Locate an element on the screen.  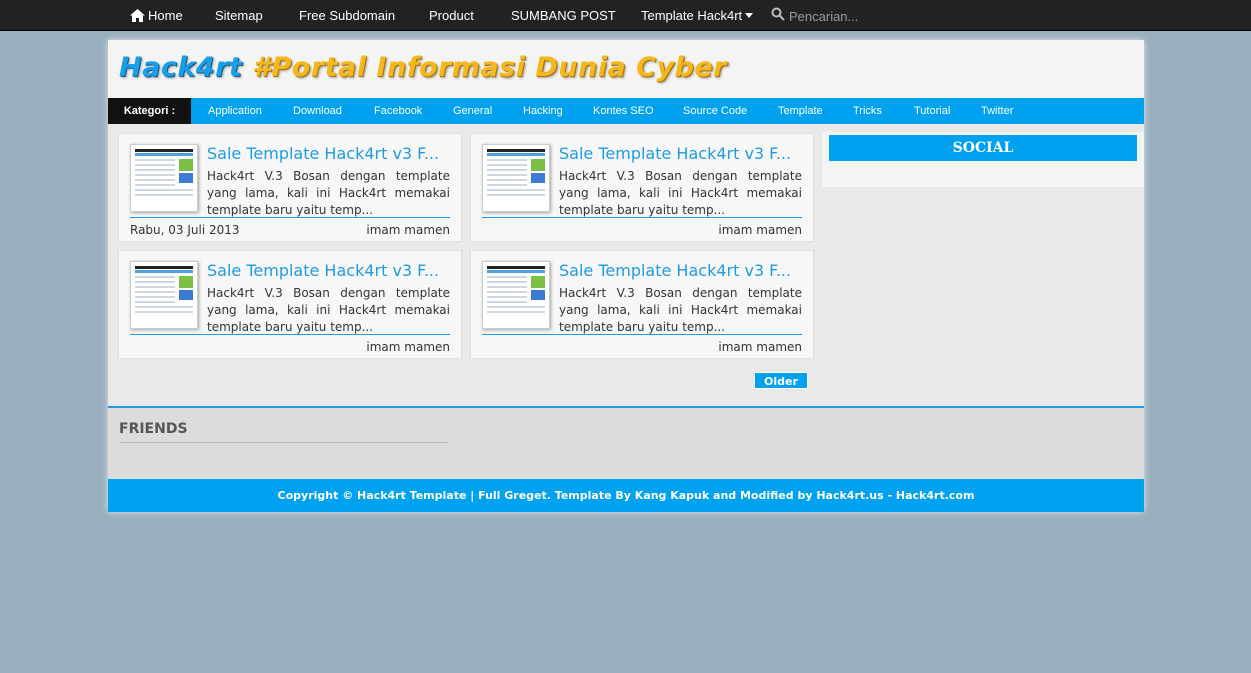
home-icon is located at coordinates (137, 15).